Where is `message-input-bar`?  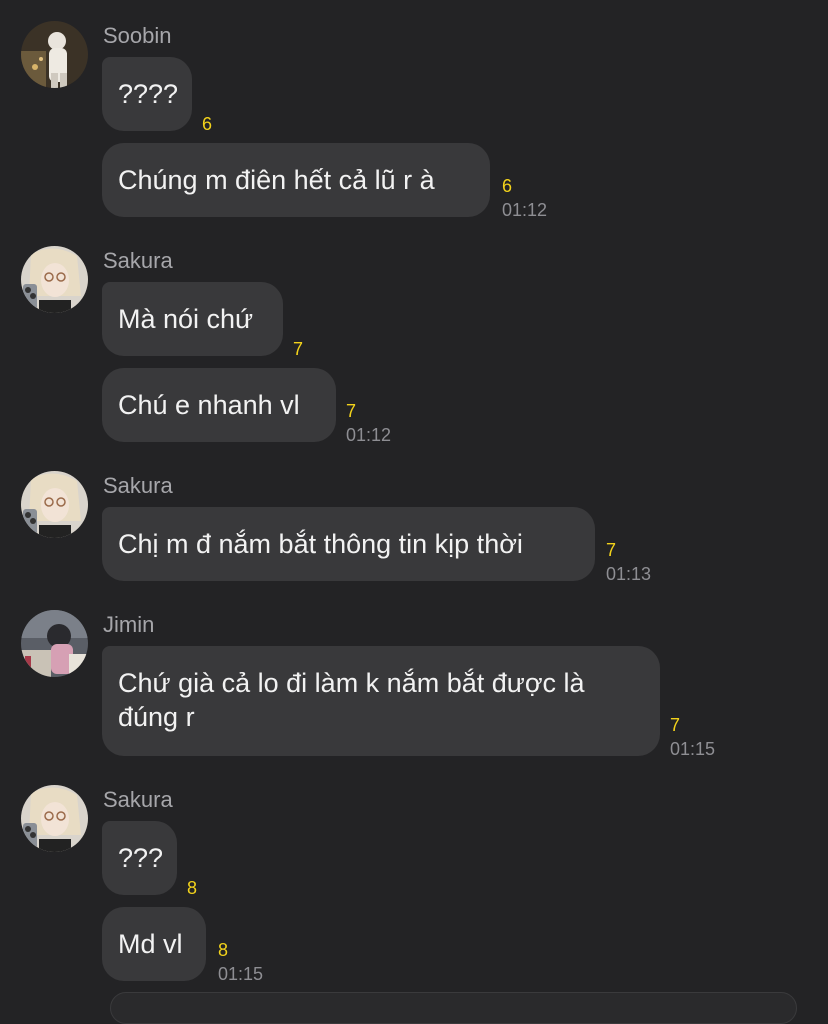
message-input-bar is located at coordinates (453, 1008).